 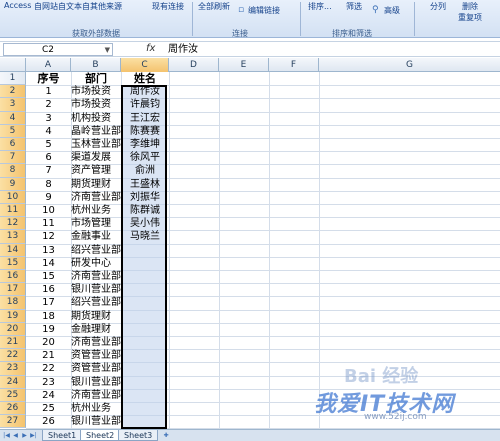 I want to click on header-dept: 部门, so click(x=96, y=78).